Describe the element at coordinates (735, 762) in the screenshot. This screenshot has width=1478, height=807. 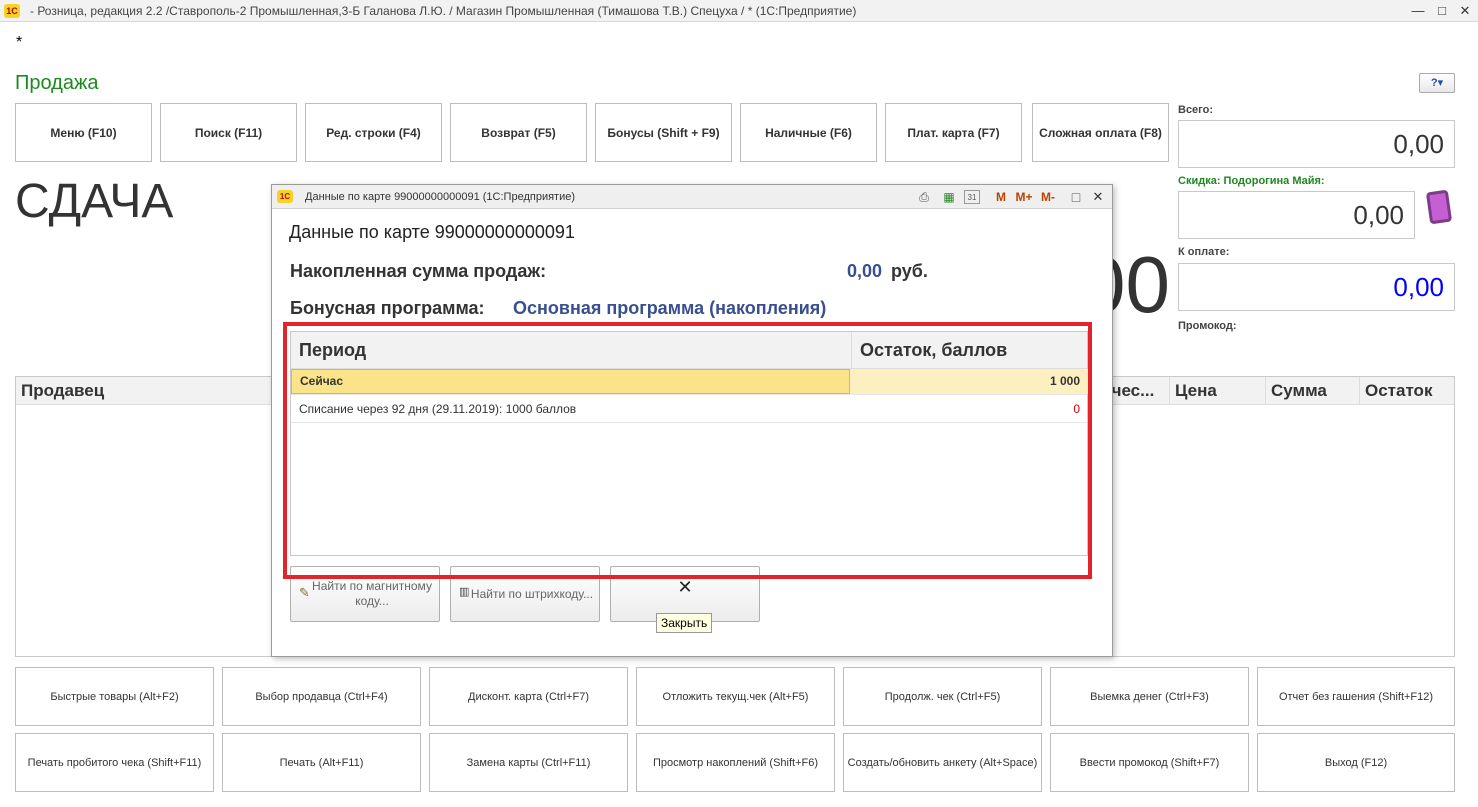
I see `view-savings-button: Просмотр накоплений (Shift+F6)` at that location.